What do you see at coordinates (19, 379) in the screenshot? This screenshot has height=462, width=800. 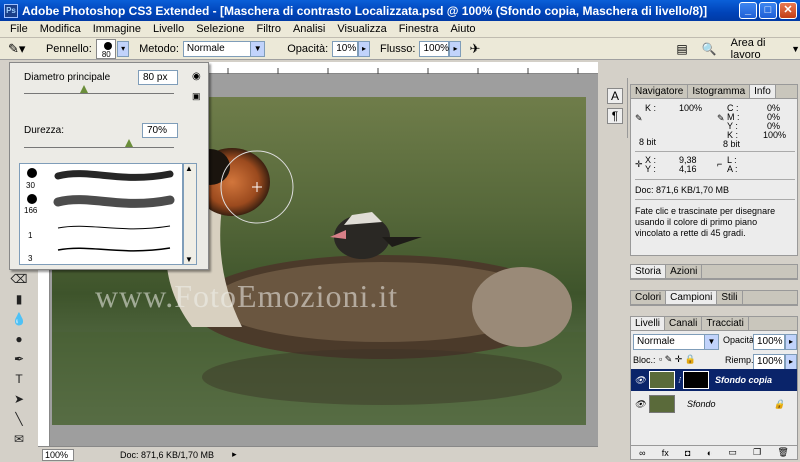 I see `type-tool-icon: T` at bounding box center [19, 379].